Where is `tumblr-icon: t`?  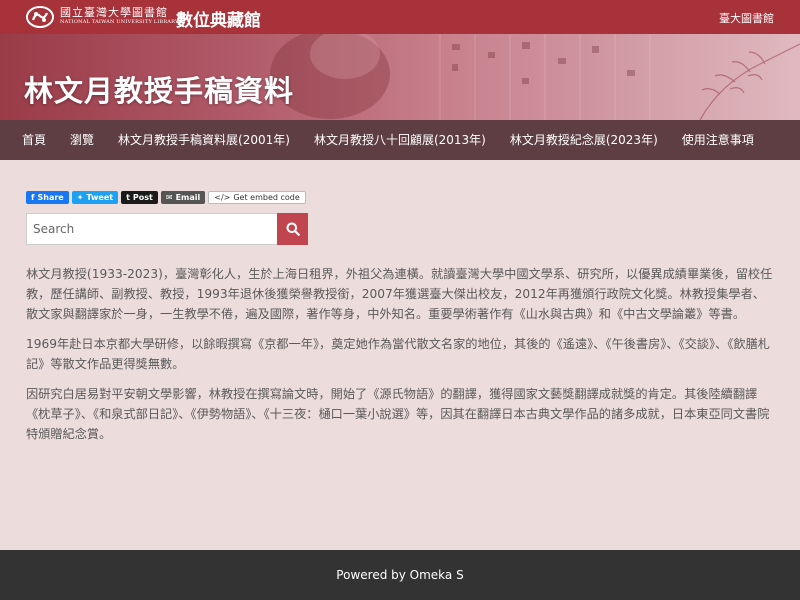 tumblr-icon: t is located at coordinates (128, 197).